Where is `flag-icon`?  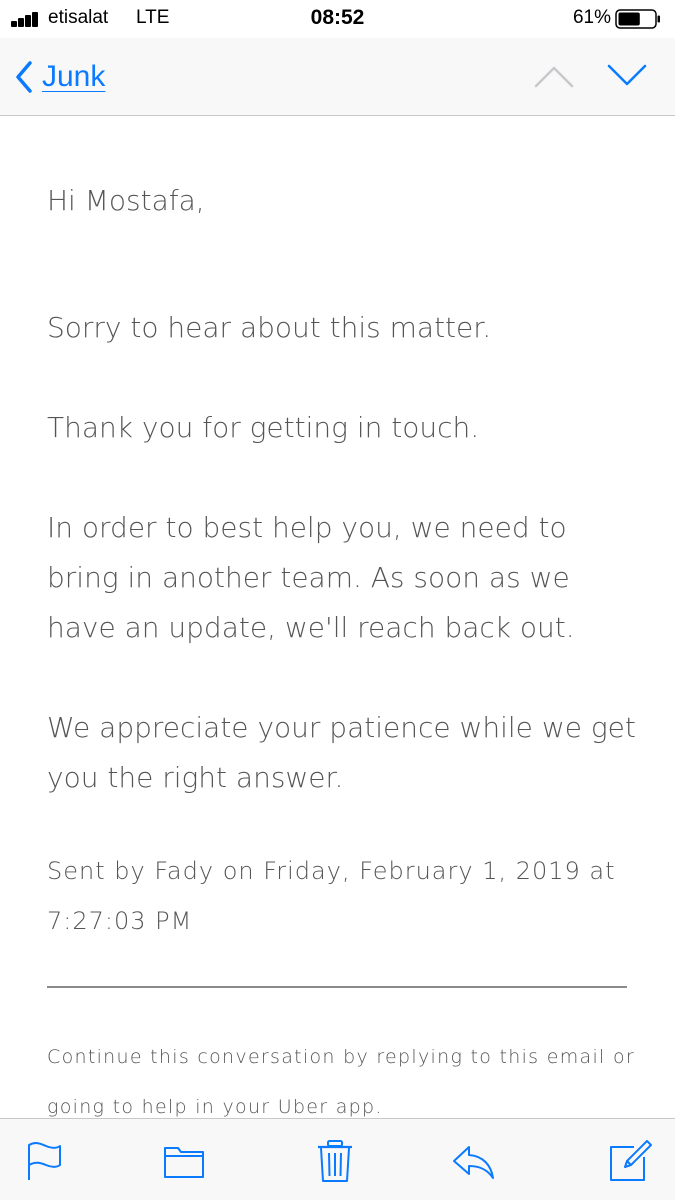 flag-icon is located at coordinates (44, 1161).